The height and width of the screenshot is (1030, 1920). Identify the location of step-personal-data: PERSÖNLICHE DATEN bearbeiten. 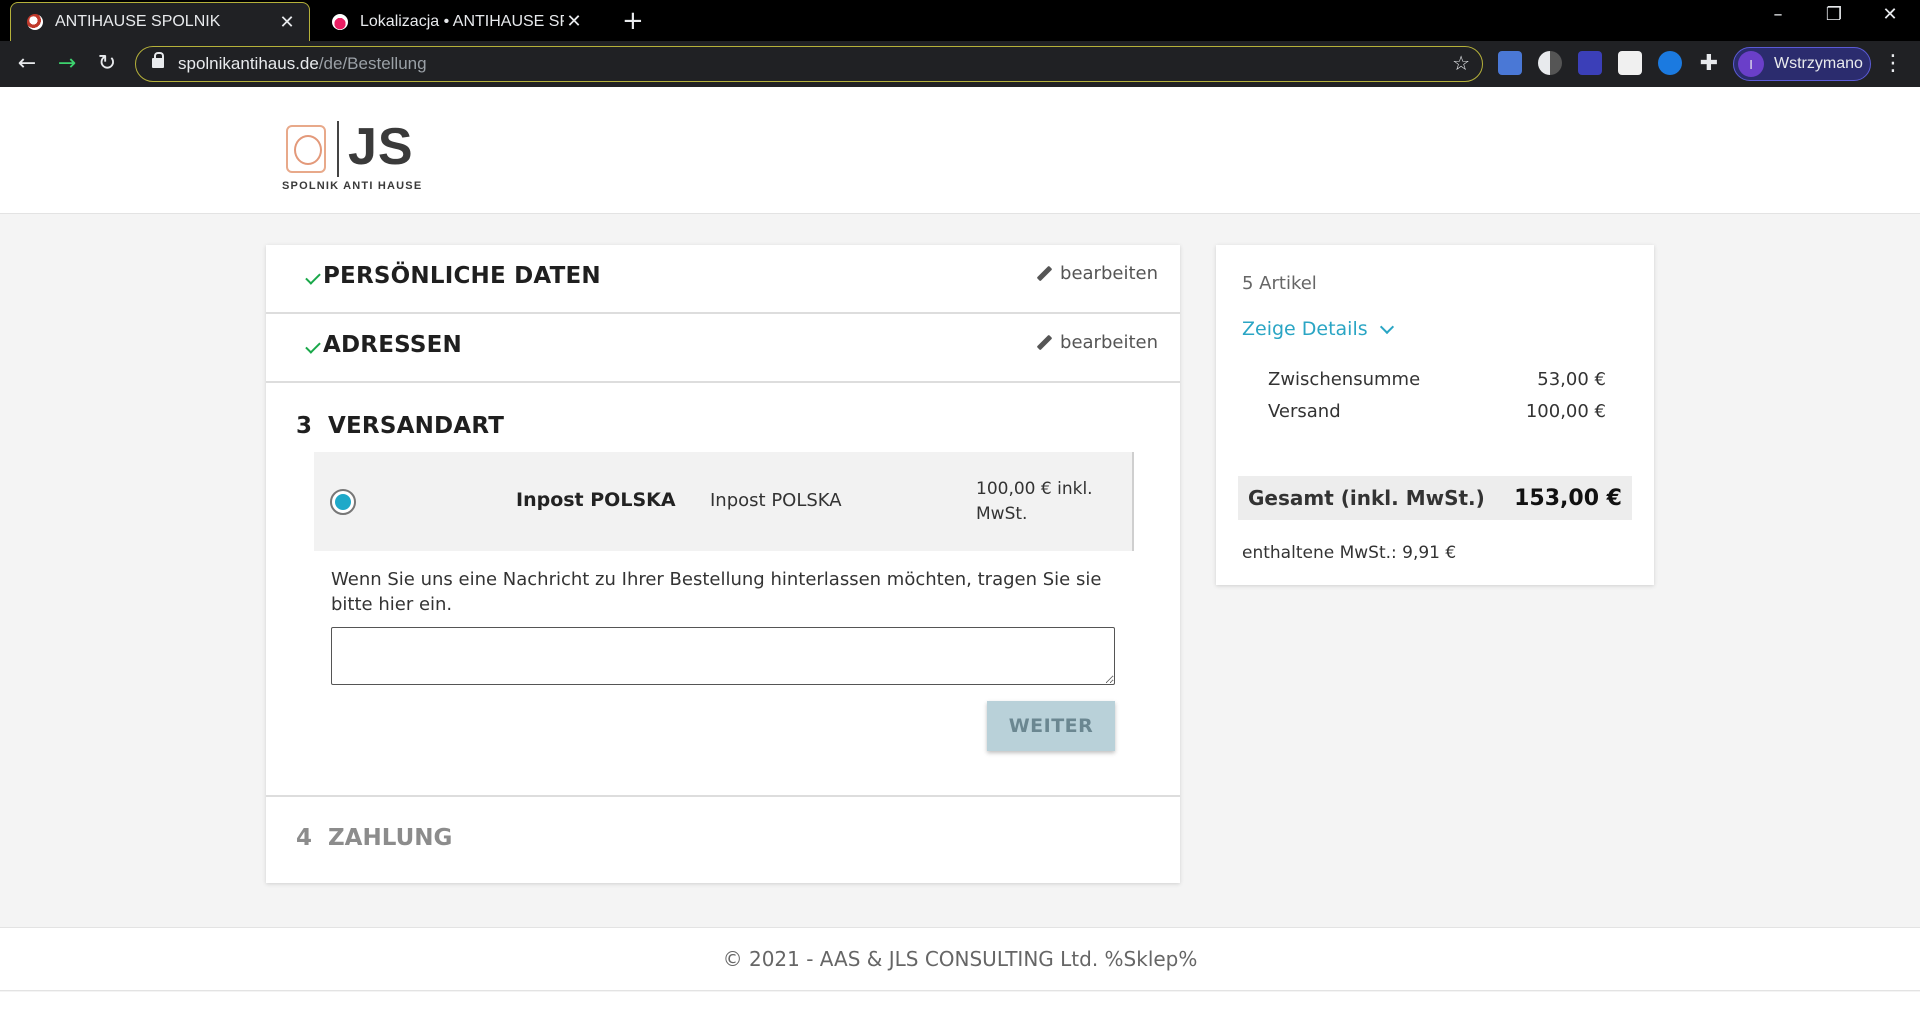
(723, 279).